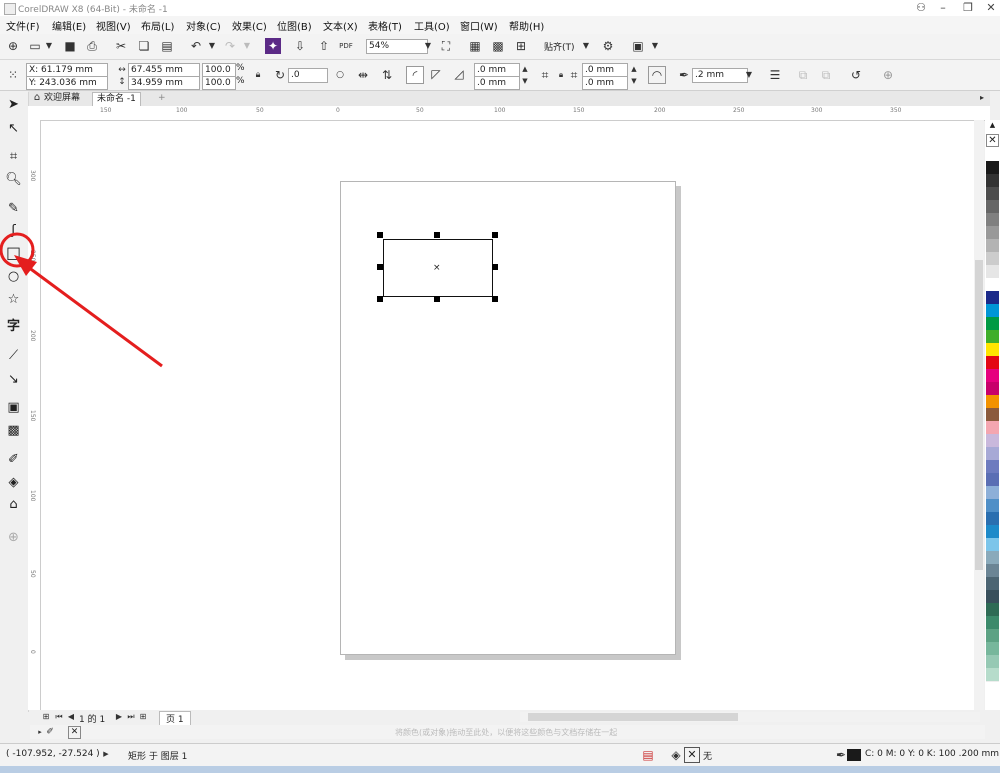  I want to click on os-taskbar, so click(500, 769).